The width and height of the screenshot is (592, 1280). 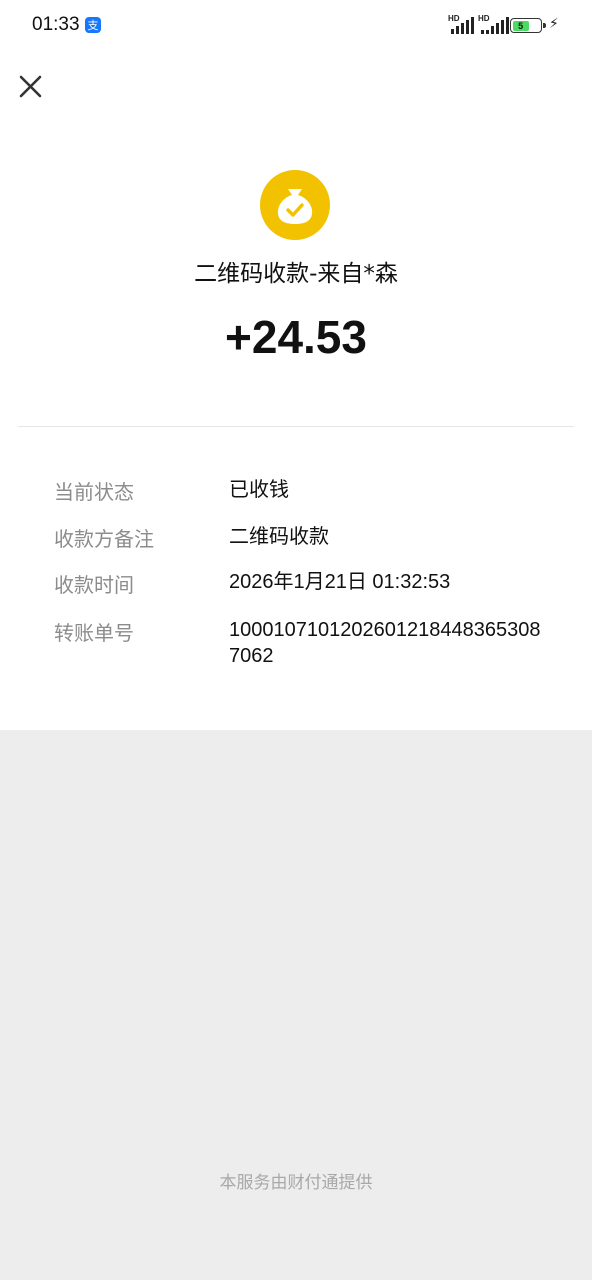 What do you see at coordinates (304, 490) in the screenshot?
I see `detail-row-status: 当前状态 已收钱` at bounding box center [304, 490].